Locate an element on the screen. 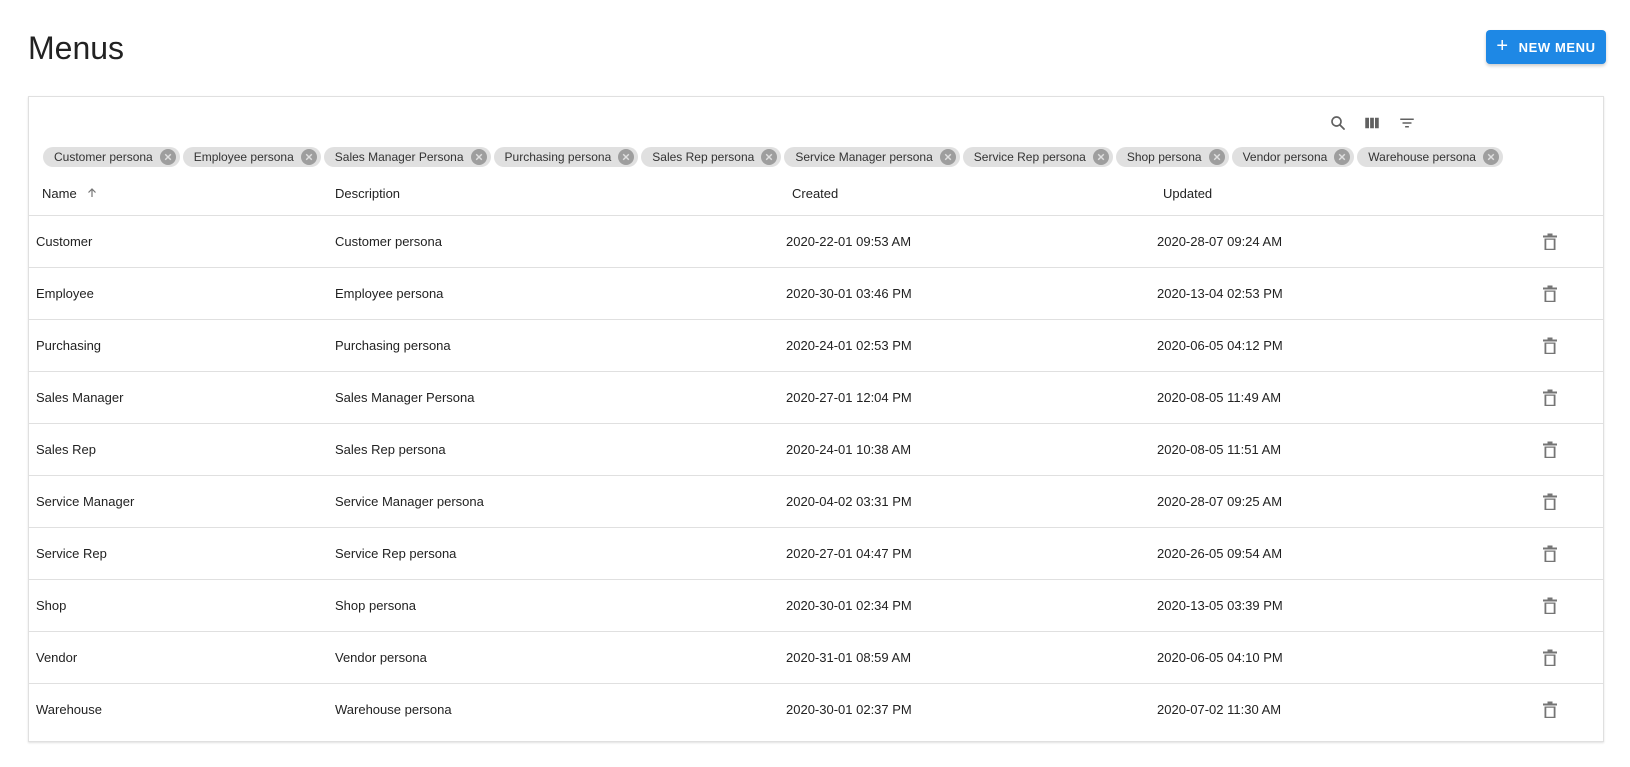 The image size is (1630, 767). cell-updated: 2020-08-05 11:51 AM is located at coordinates (1219, 449).